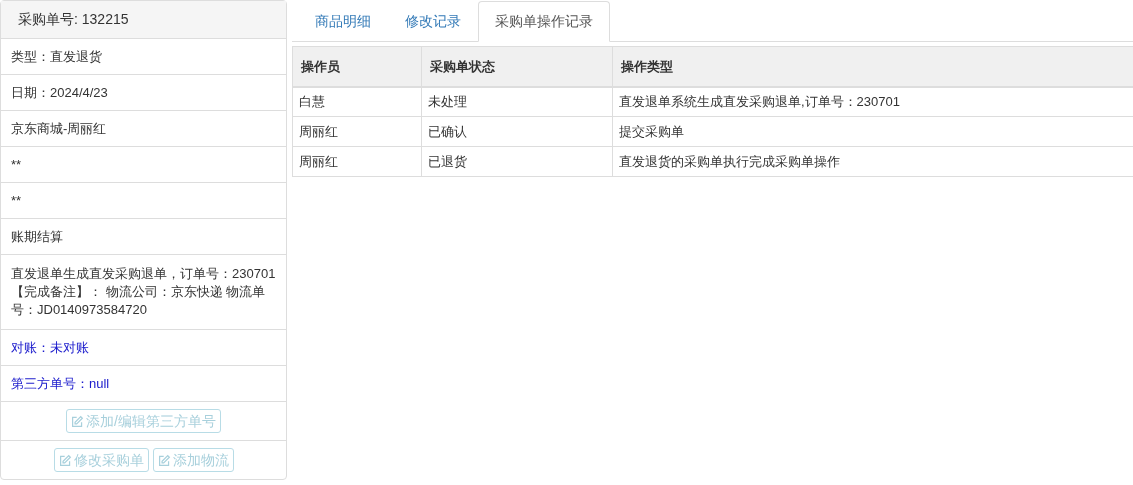 Image resolution: width=1133 pixels, height=485 pixels. Describe the element at coordinates (357, 66) in the screenshot. I see `column-header: 操作员` at that location.